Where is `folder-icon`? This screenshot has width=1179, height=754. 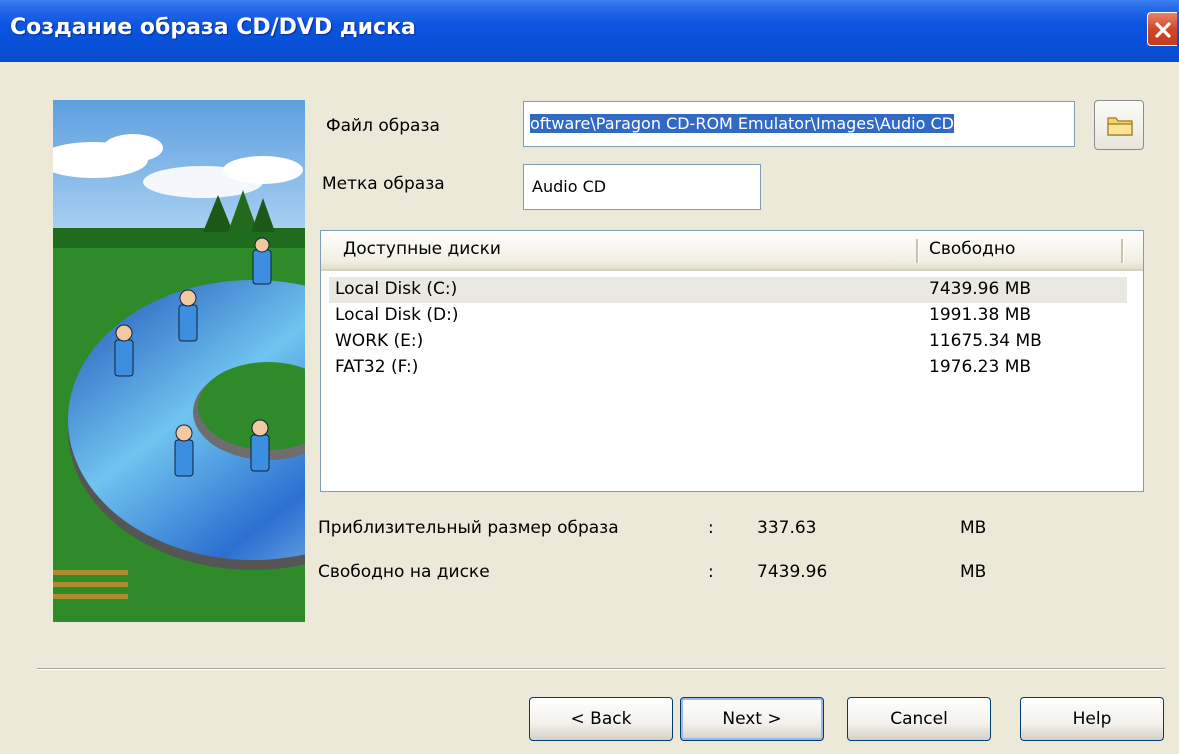
folder-icon is located at coordinates (1120, 126).